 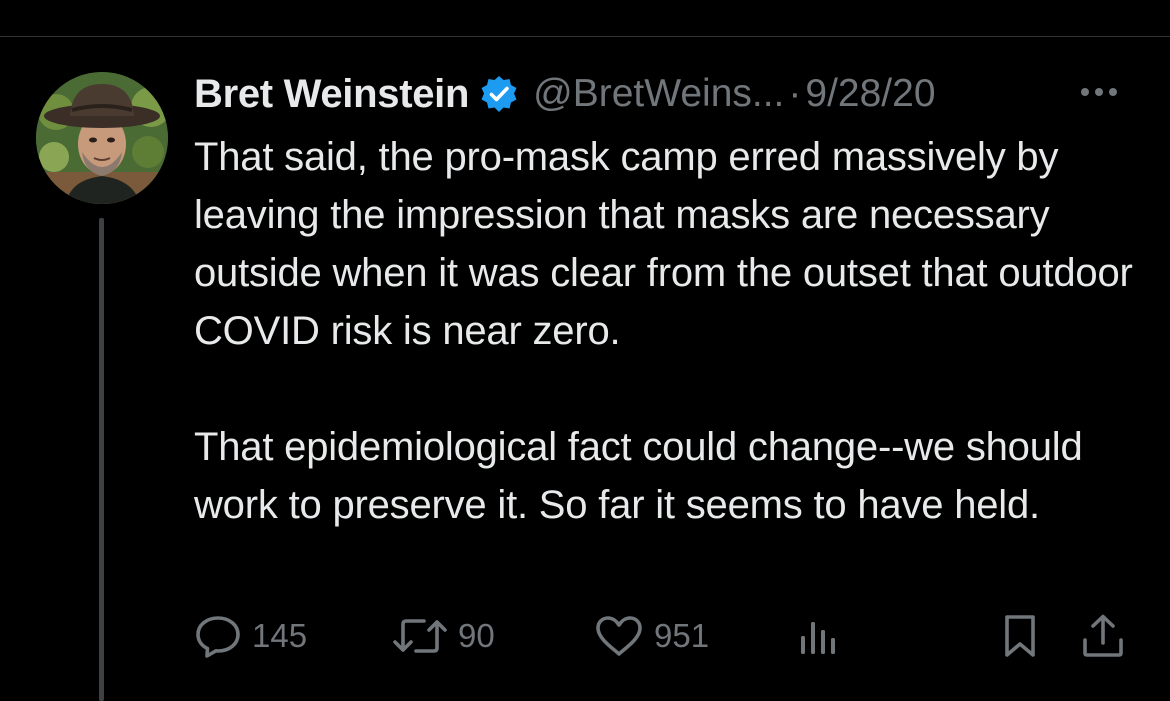 I want to click on share-button, so click(x=1103, y=636).